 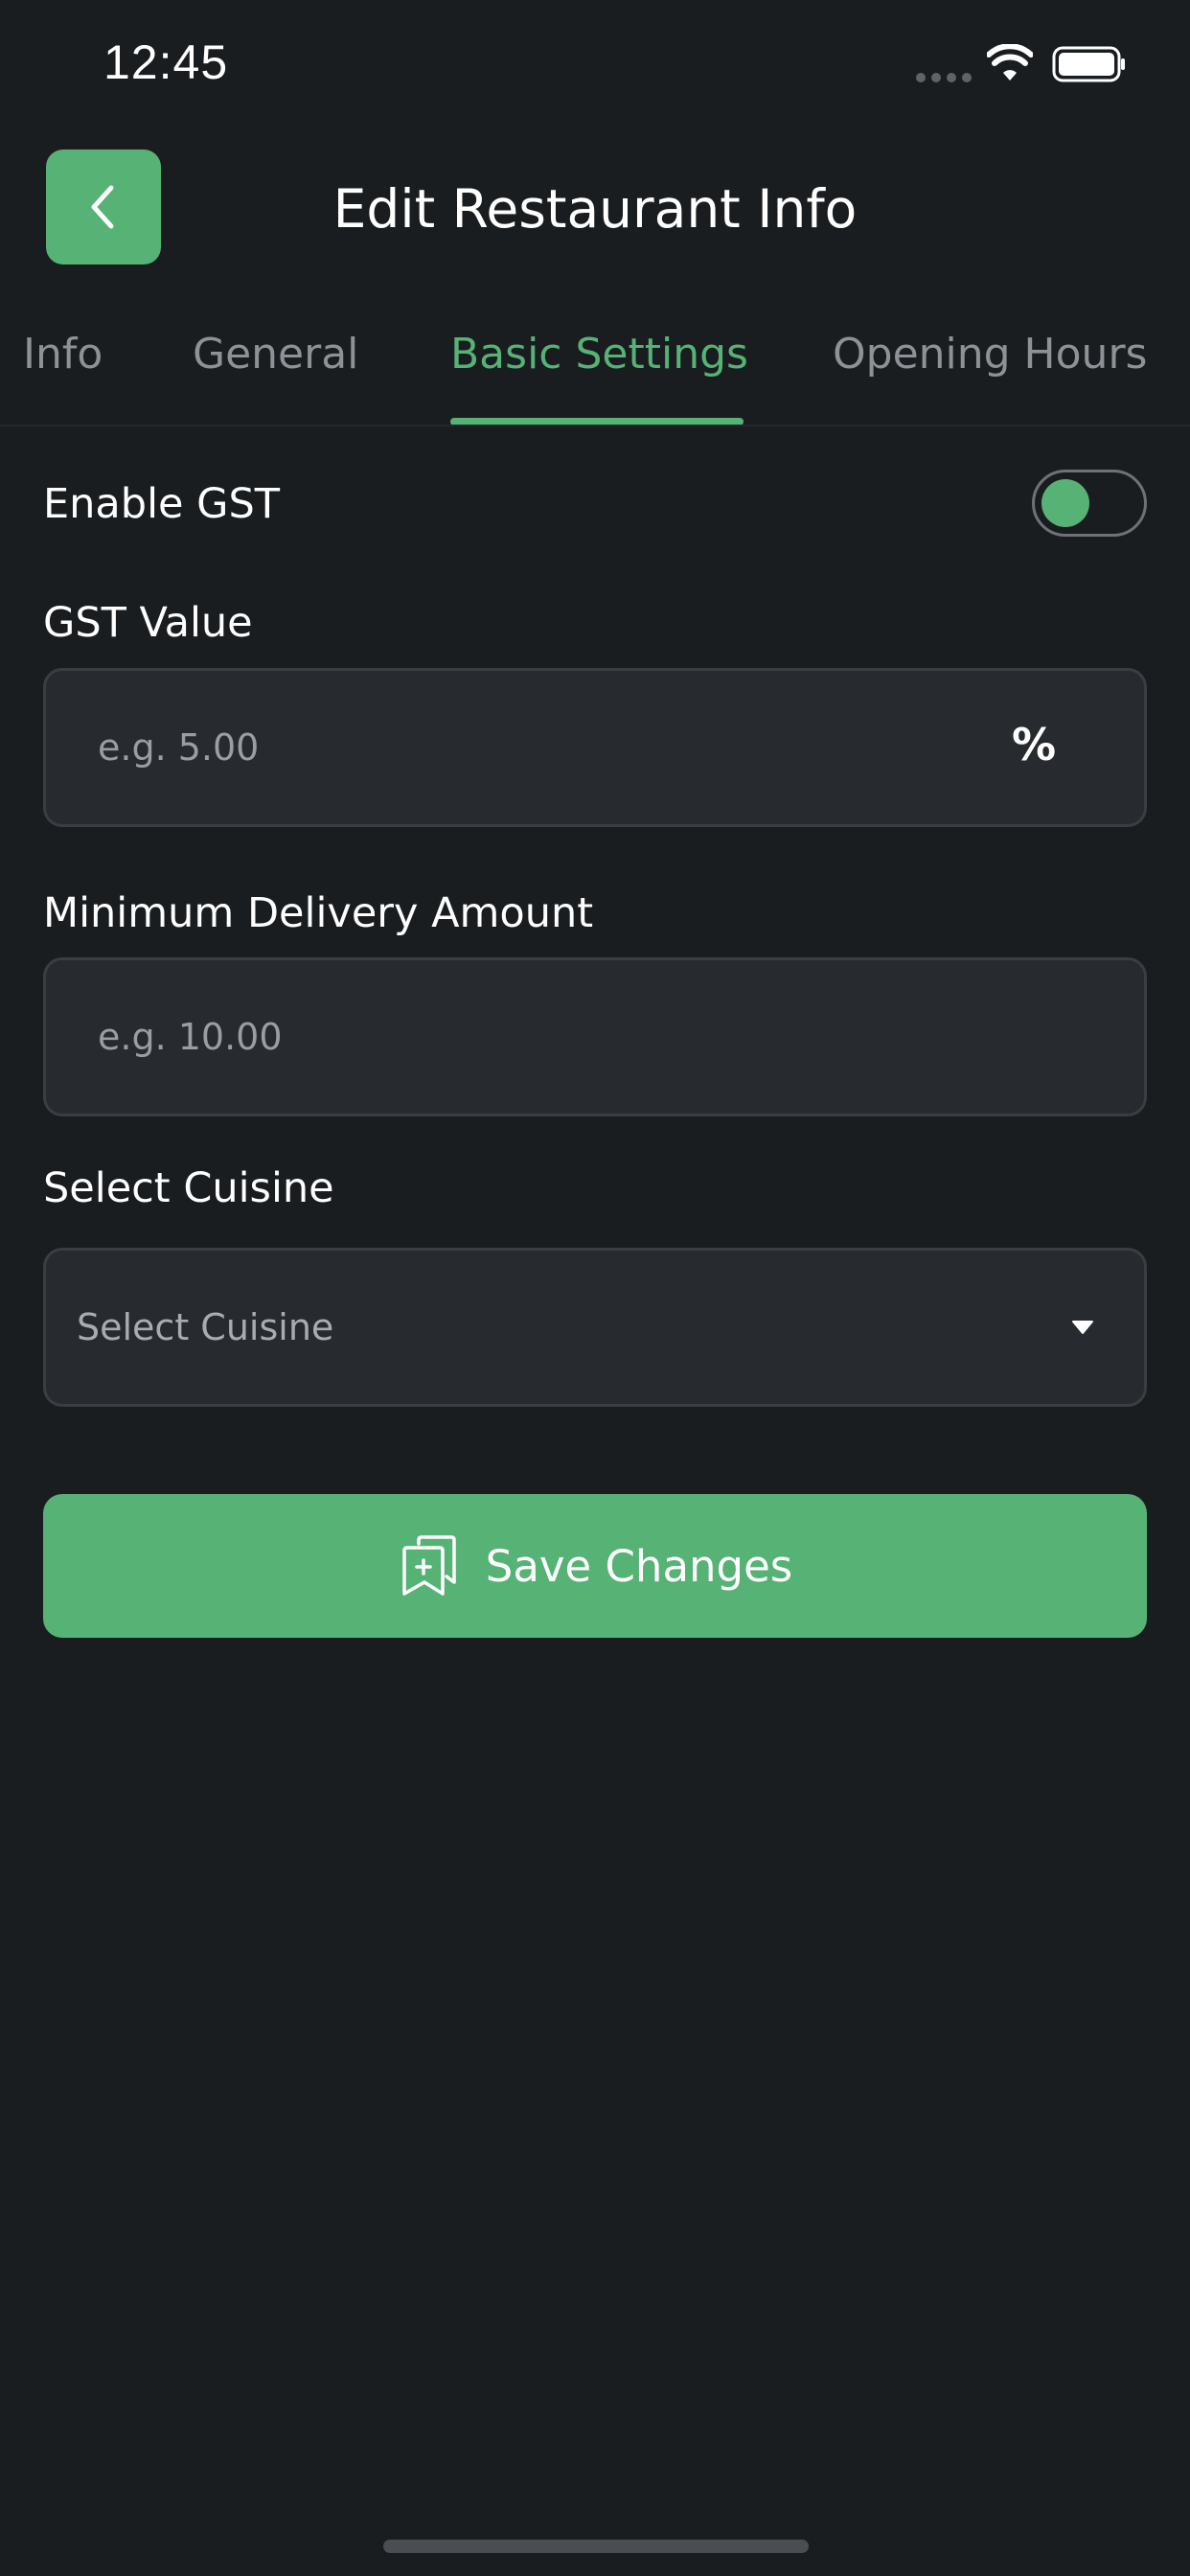 I want to click on tab-opening-hours: Opening Hours, so click(x=990, y=354).